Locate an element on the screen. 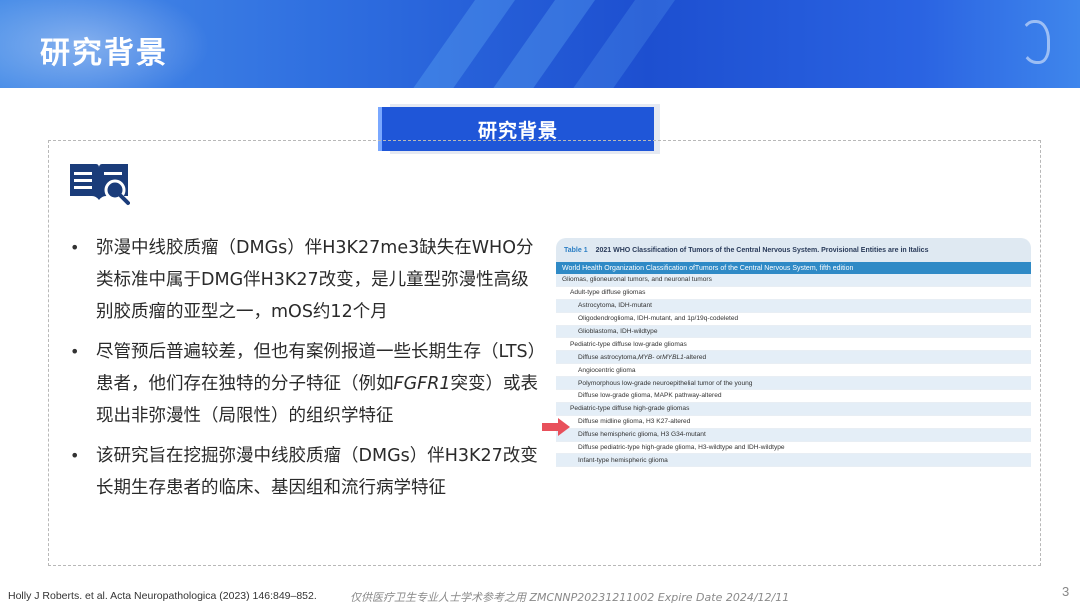 Image resolution: width=1080 pixels, height=608 pixels. table-row: Adult-type diffuse gliomas is located at coordinates (793, 293).